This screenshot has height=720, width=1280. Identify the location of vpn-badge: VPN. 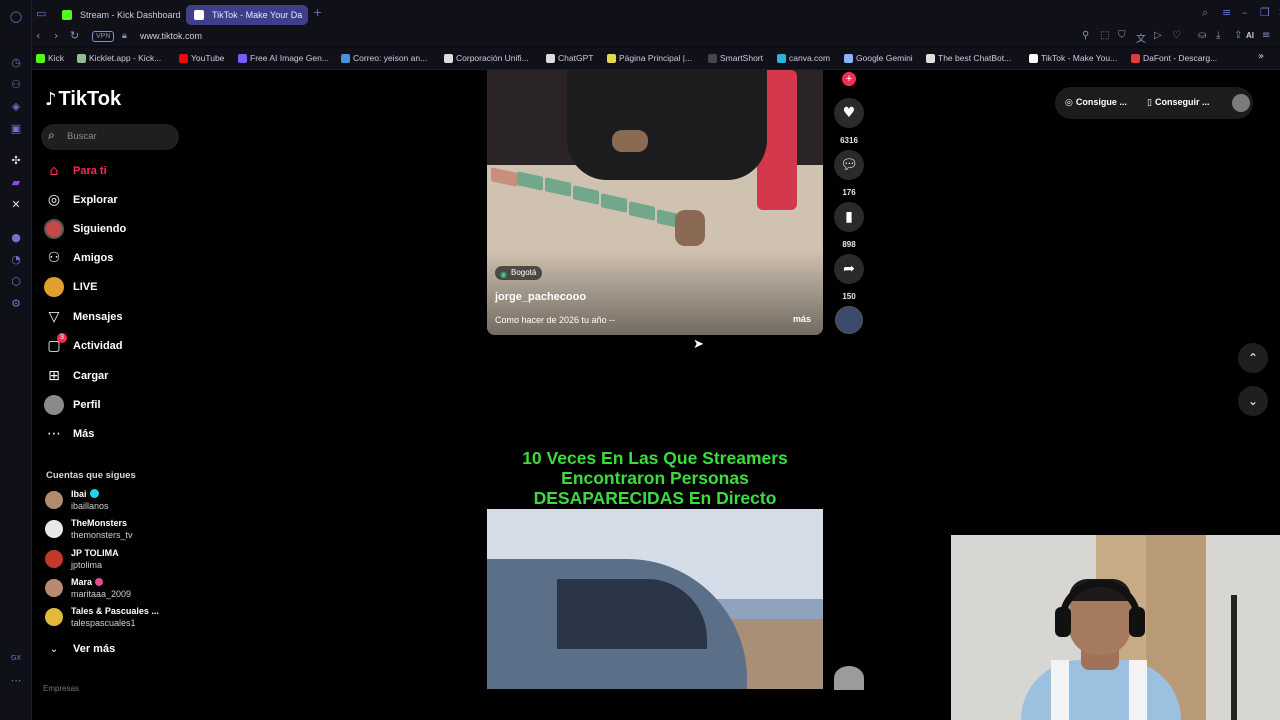
(103, 36).